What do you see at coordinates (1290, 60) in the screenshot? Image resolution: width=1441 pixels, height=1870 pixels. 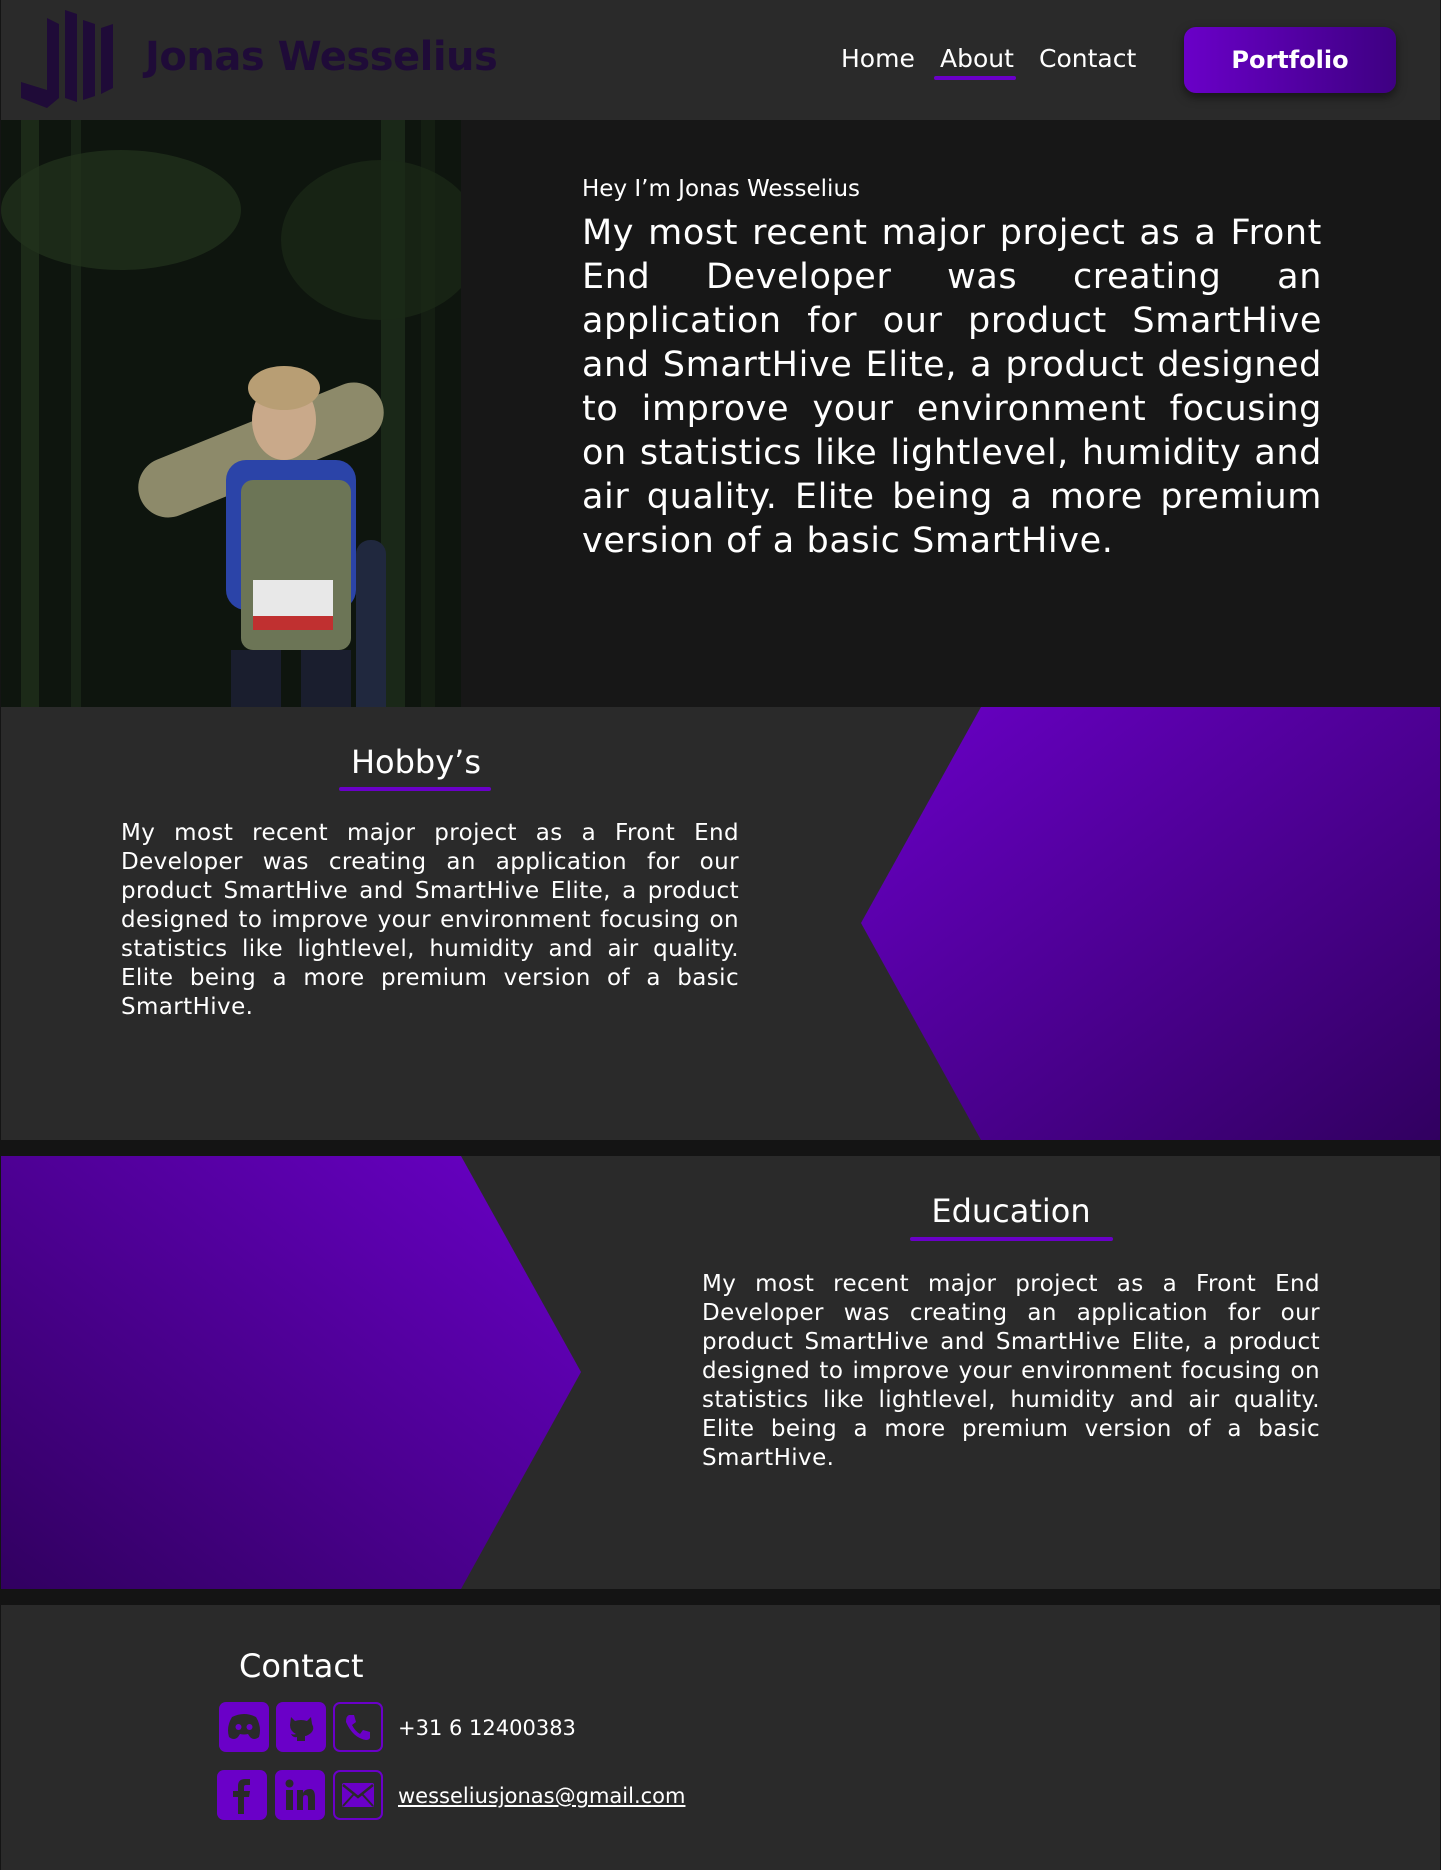 I see `portfolio-button: Portfolio` at bounding box center [1290, 60].